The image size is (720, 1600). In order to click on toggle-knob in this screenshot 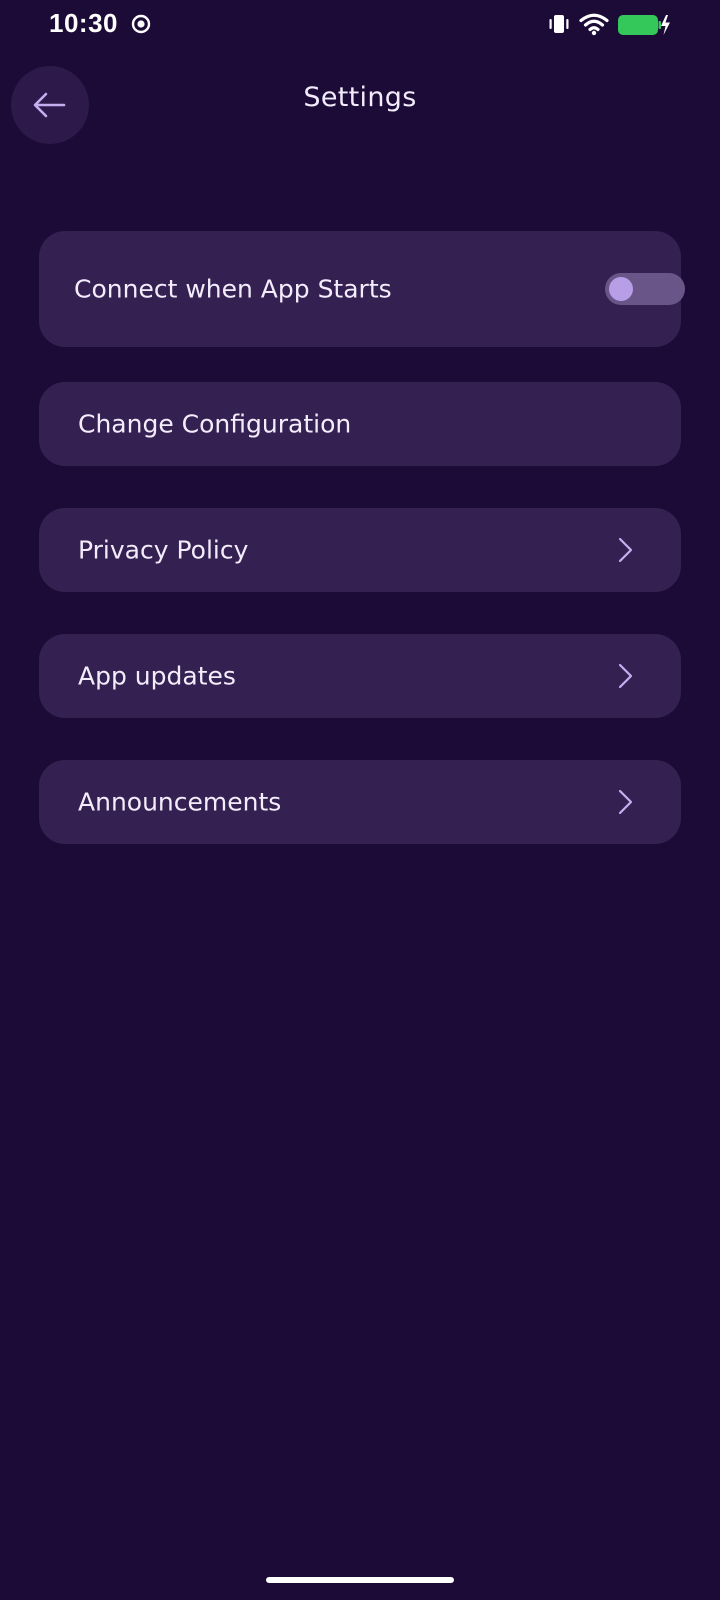, I will do `click(621, 289)`.